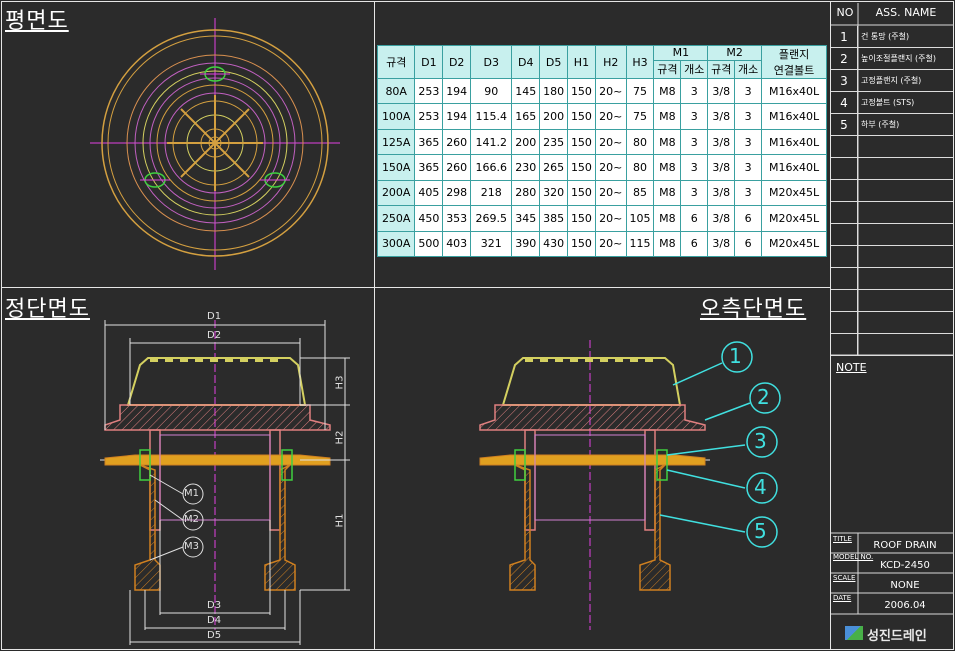 Image resolution: width=955 pixels, height=651 pixels. Describe the element at coordinates (396, 142) in the screenshot. I see `size-cell: 125A` at that location.